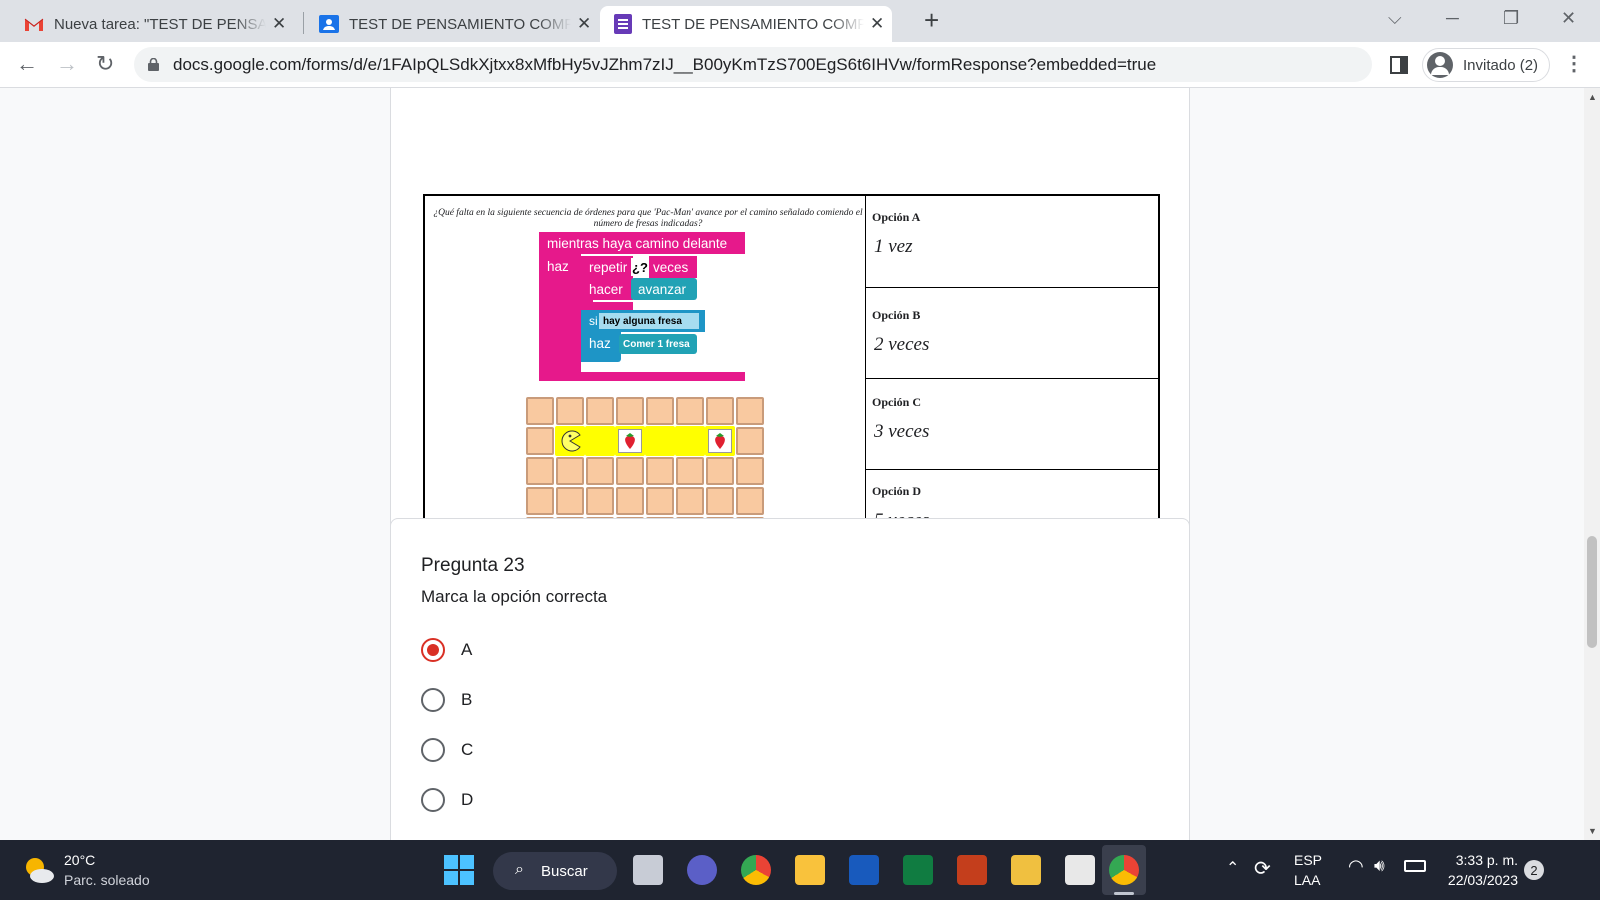  Describe the element at coordinates (571, 441) in the screenshot. I see `pacman-icon` at that location.